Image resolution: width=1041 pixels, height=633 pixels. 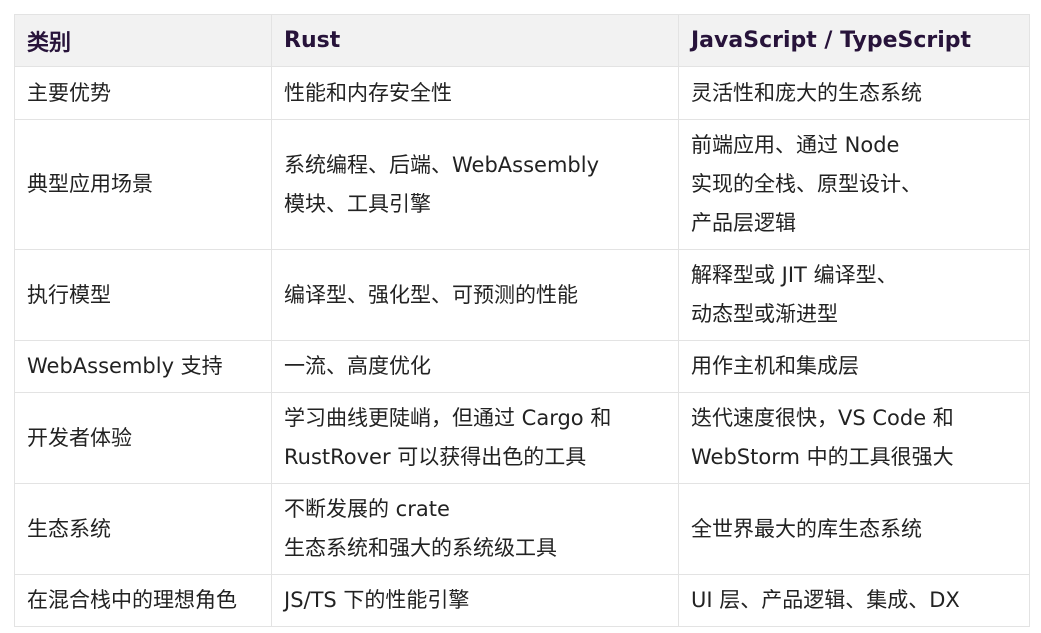 I want to click on cell-rust: 系统编程、后端、WebAssembly 模块、工具引擎, so click(x=475, y=184).